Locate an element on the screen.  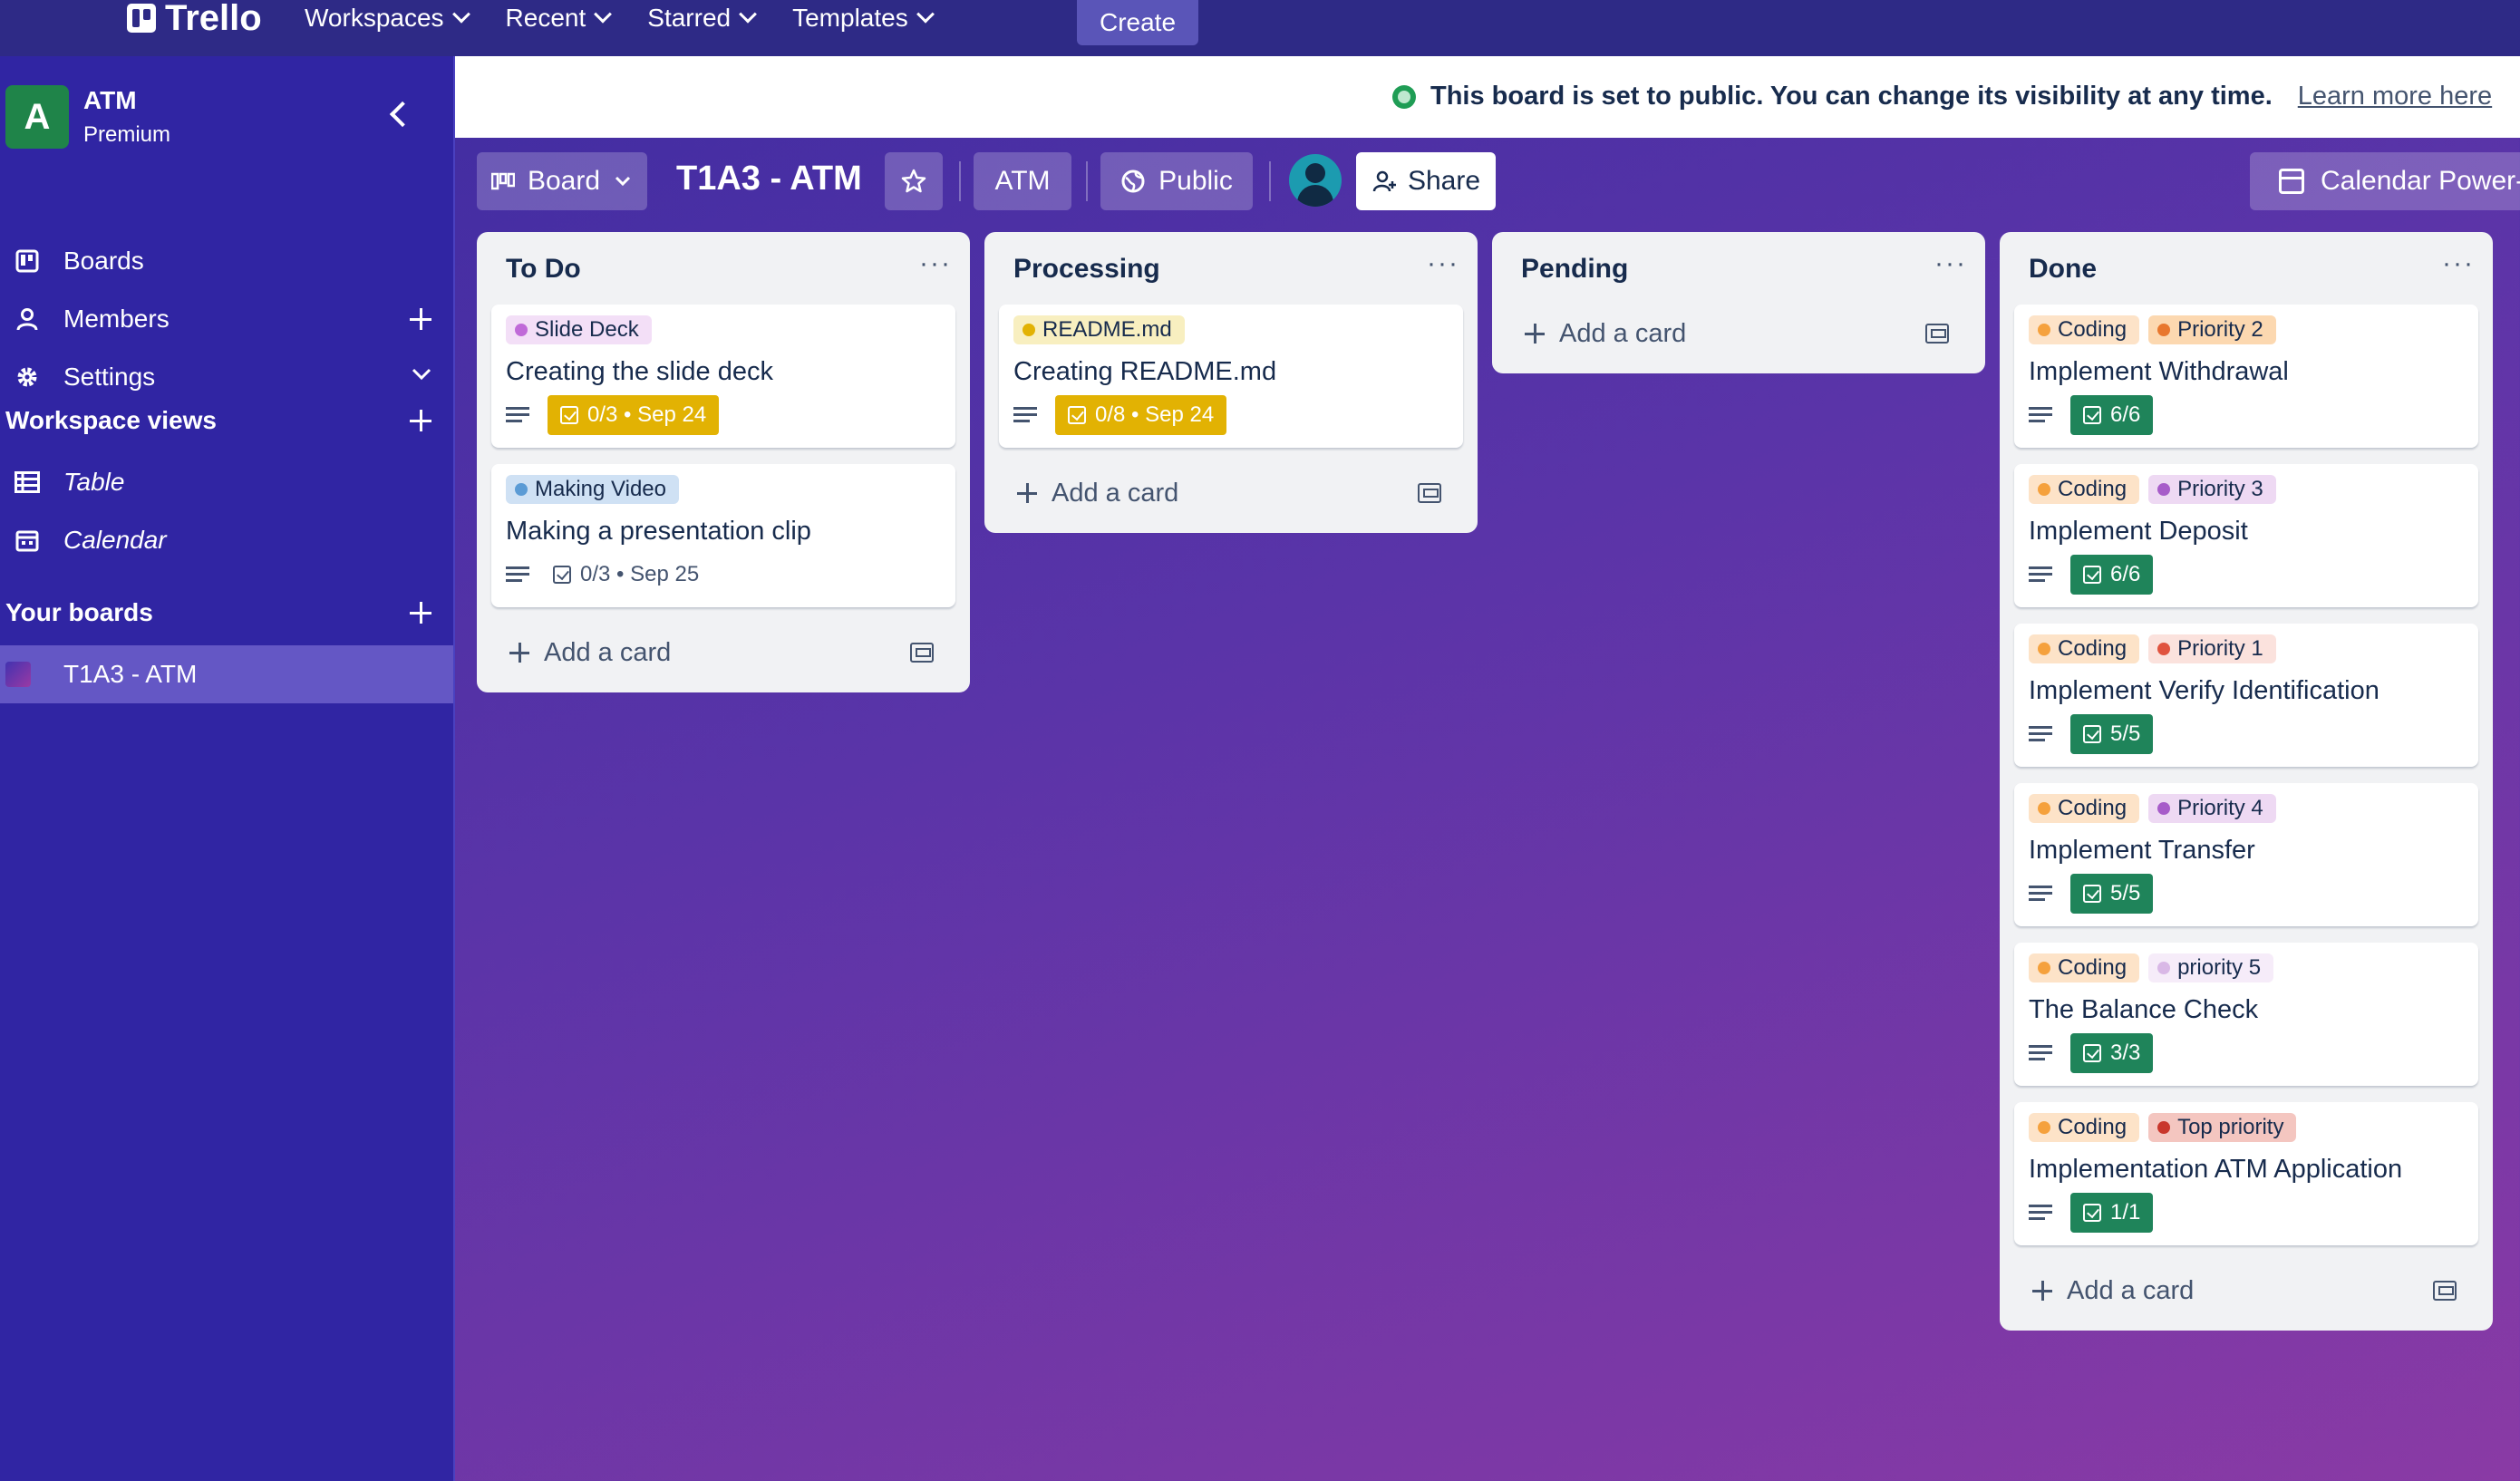
member-avatar is located at coordinates (1316, 180).